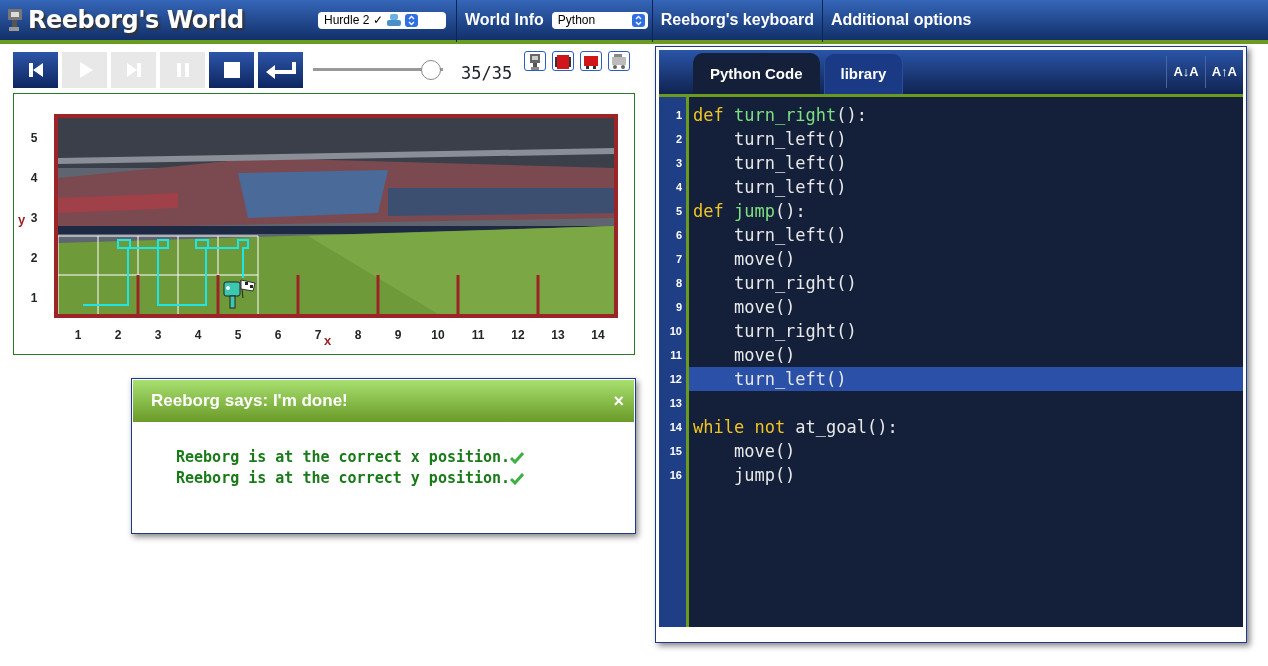 The width and height of the screenshot is (1268, 666). I want to click on axis-label: 11, so click(478, 335).